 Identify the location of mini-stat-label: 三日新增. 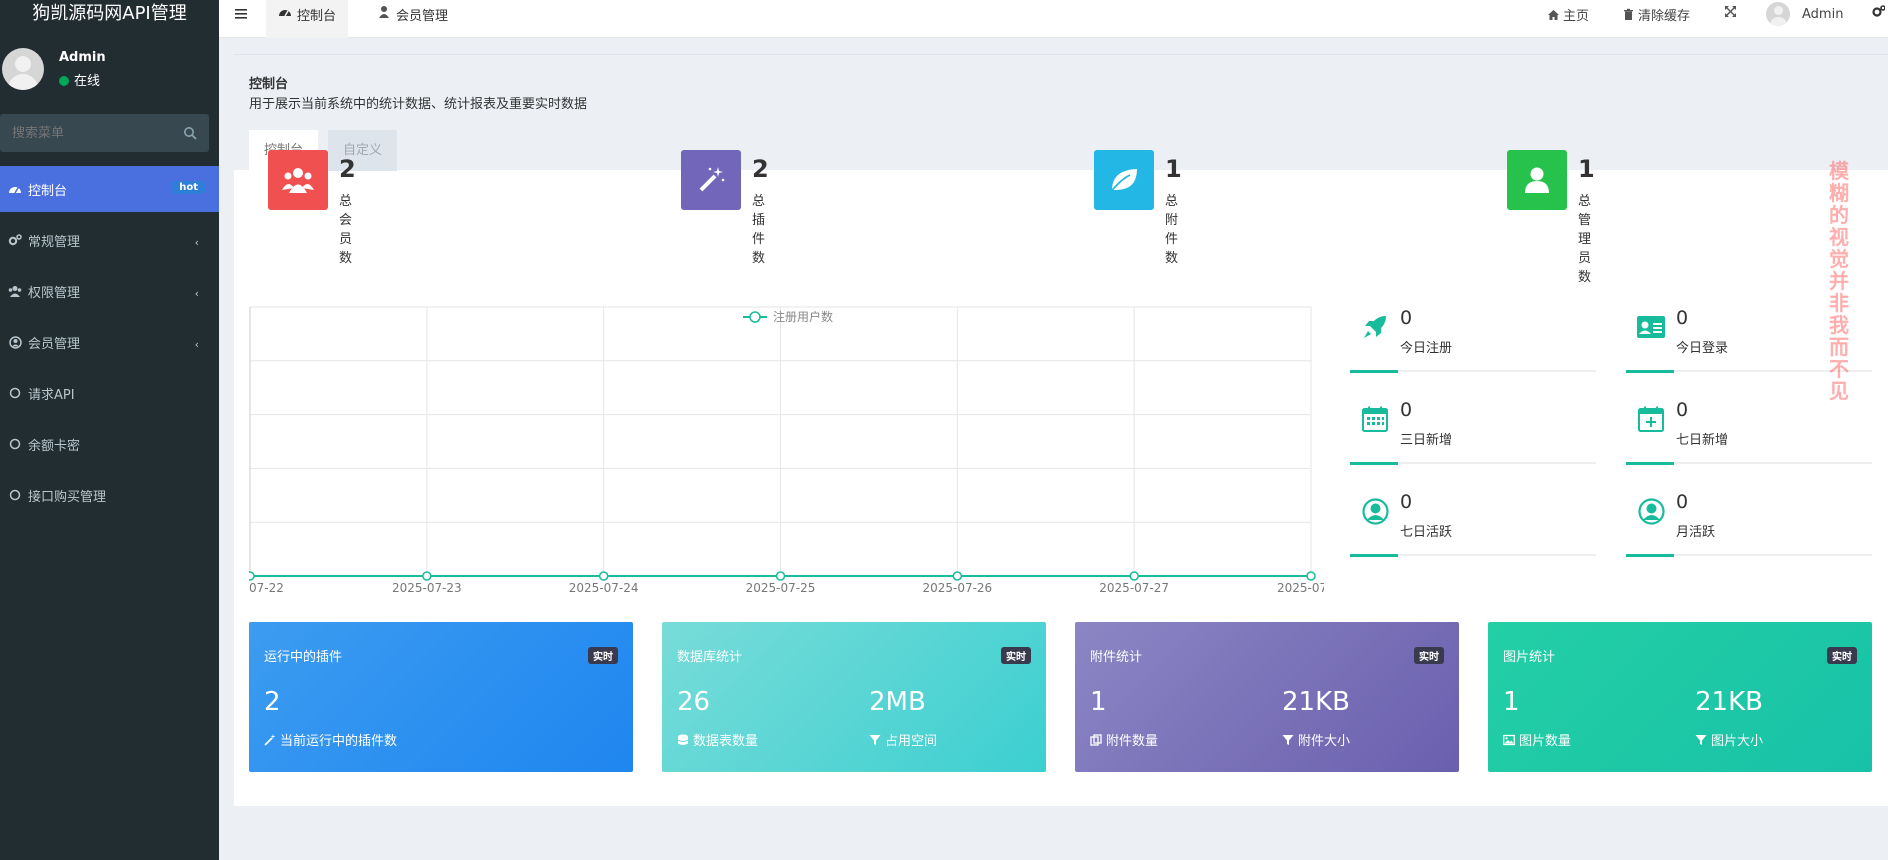
(1426, 440).